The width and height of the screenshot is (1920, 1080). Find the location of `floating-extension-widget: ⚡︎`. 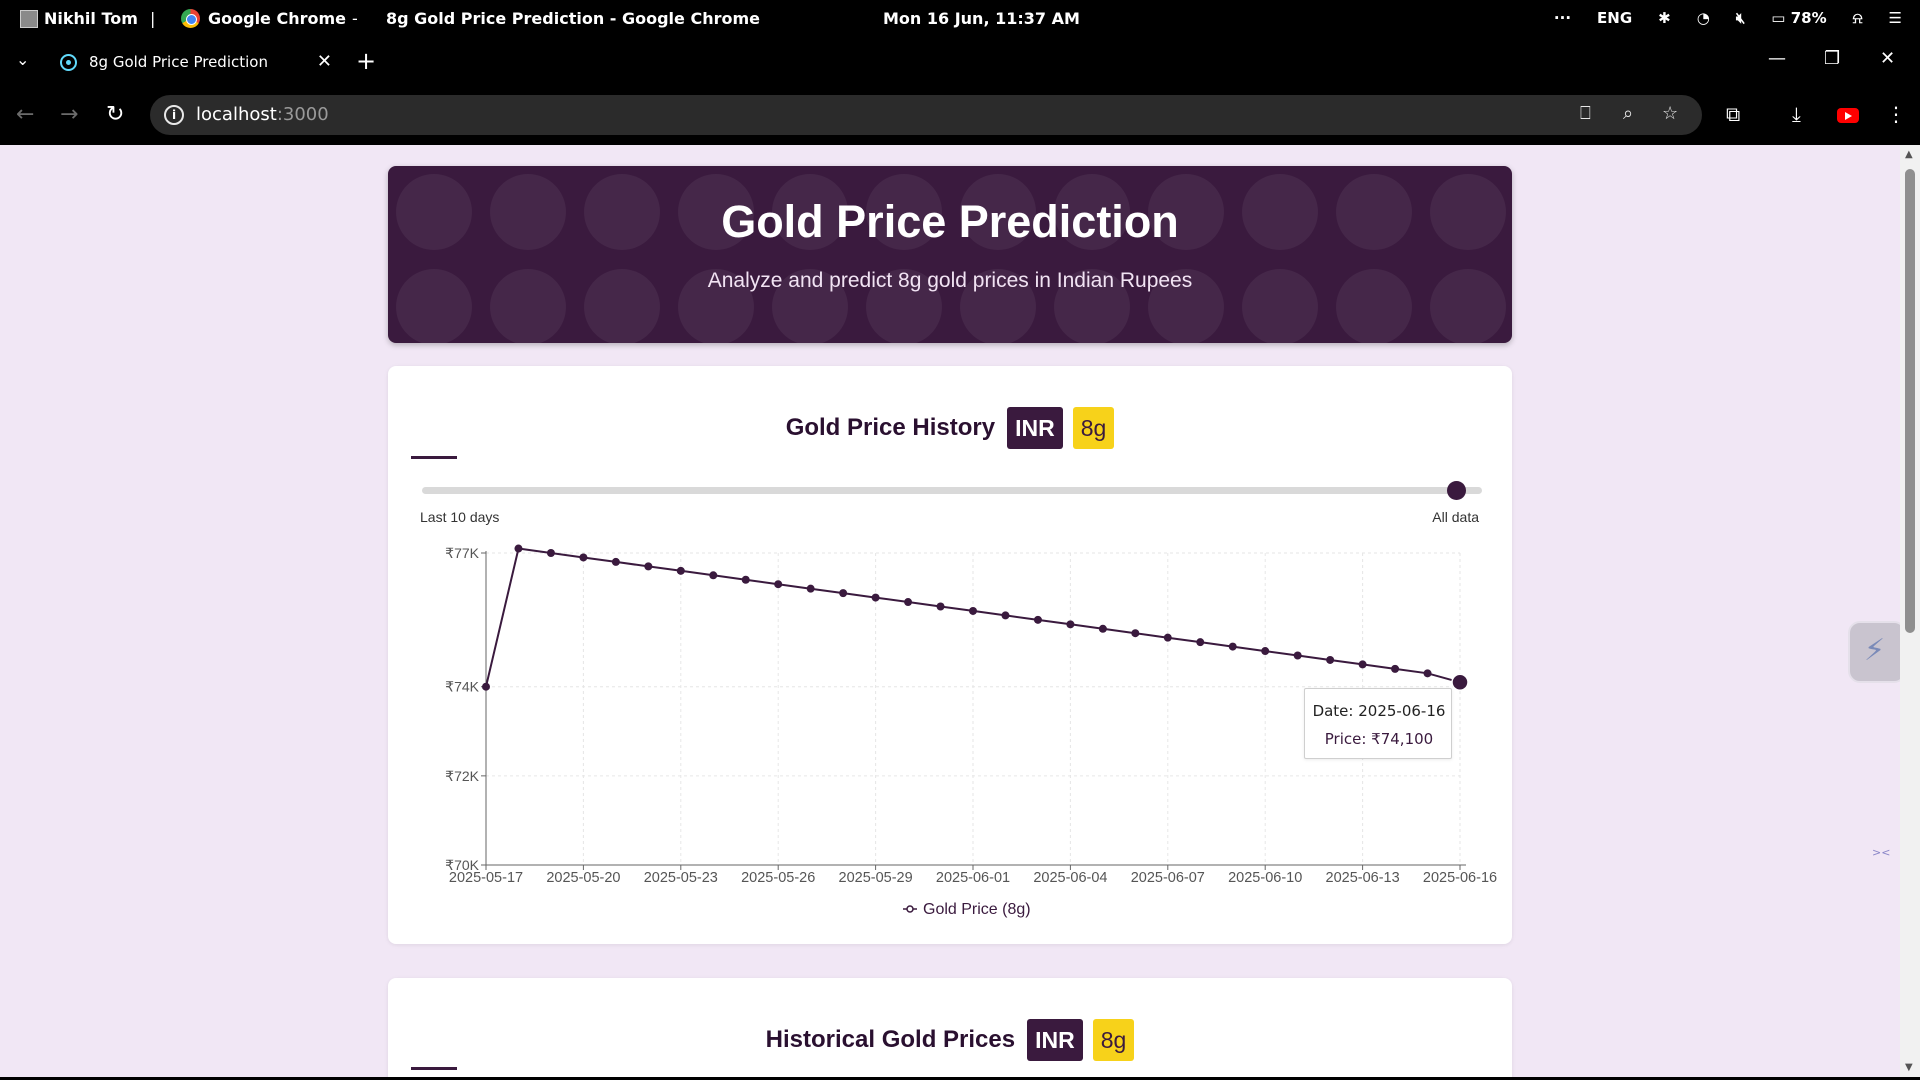

floating-extension-widget: ⚡︎ is located at coordinates (1877, 652).